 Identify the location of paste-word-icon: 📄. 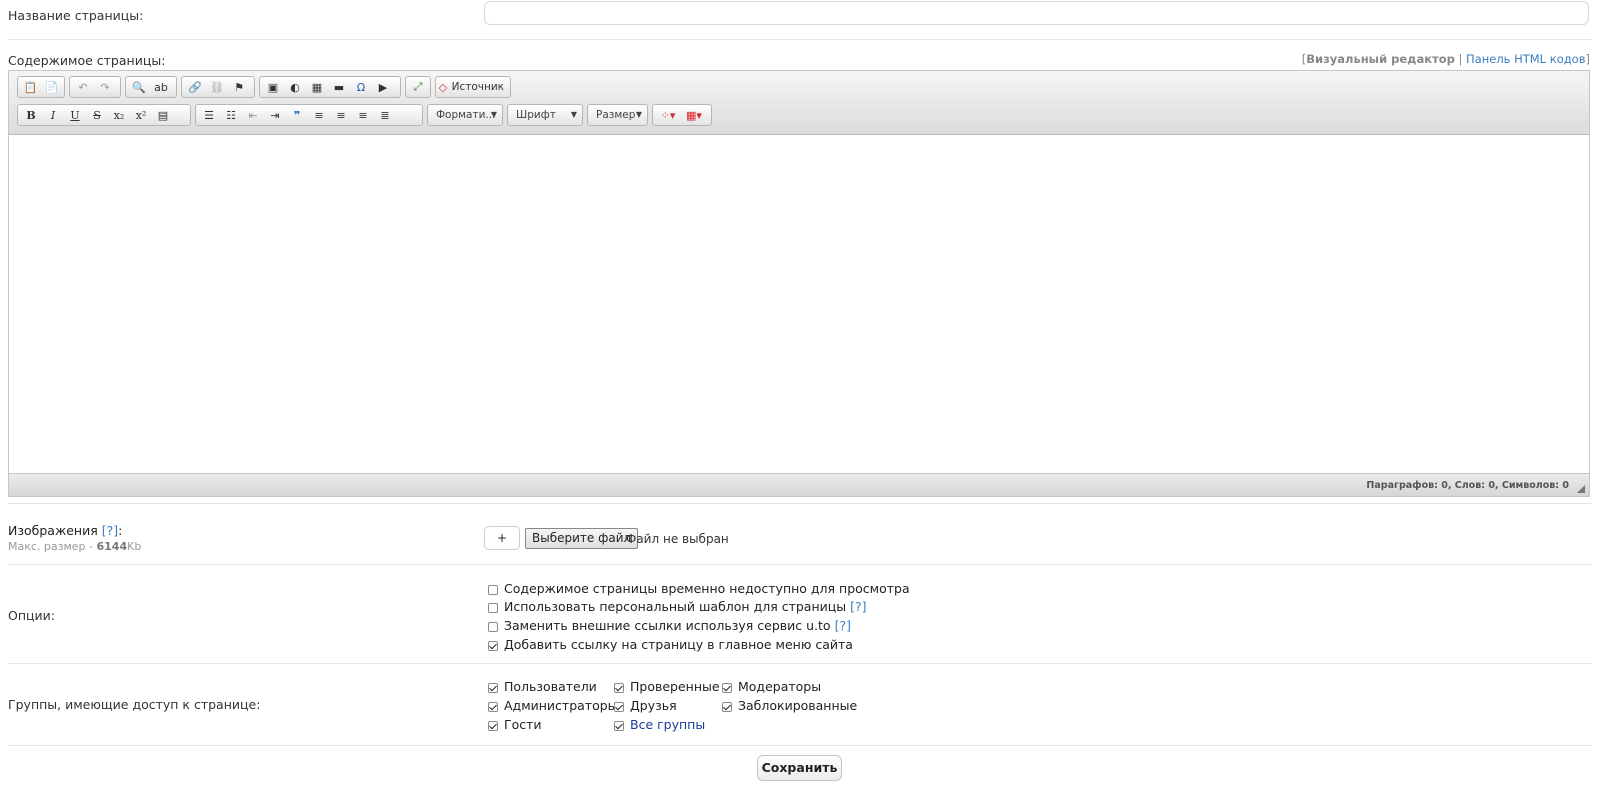
(51, 87).